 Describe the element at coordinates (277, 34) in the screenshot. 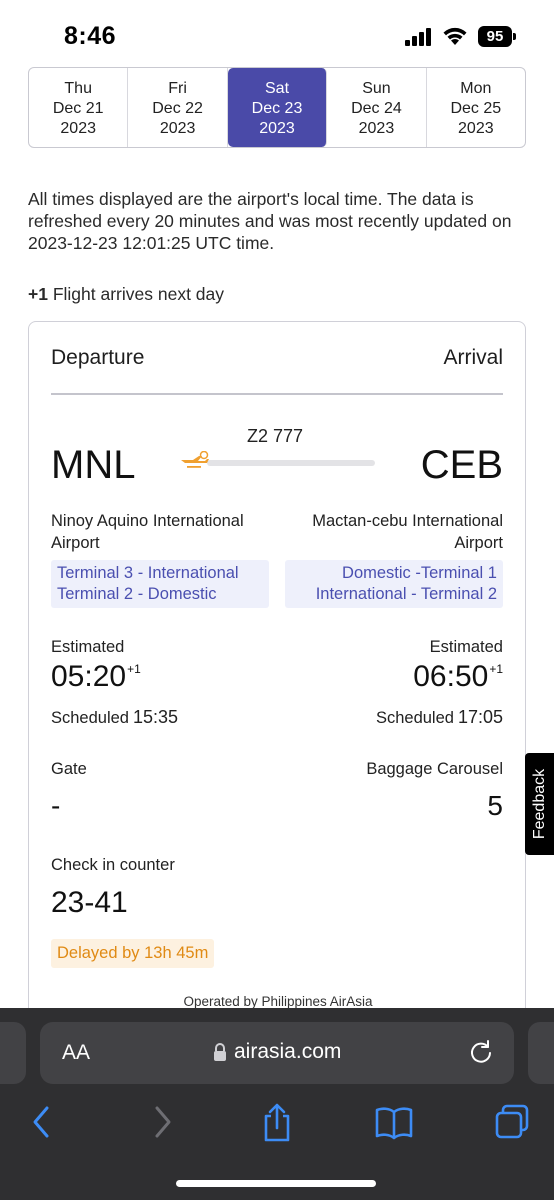

I see `status-bar: 8:46 95` at that location.